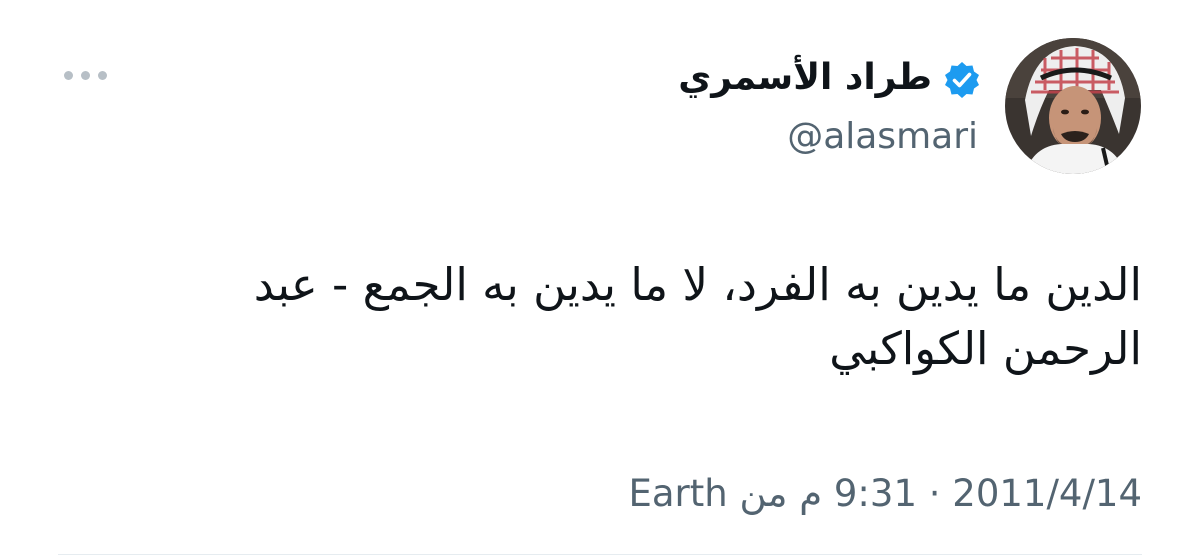 The image size is (1200, 558). I want to click on author-display-name: طراد الأسمري, so click(805, 78).